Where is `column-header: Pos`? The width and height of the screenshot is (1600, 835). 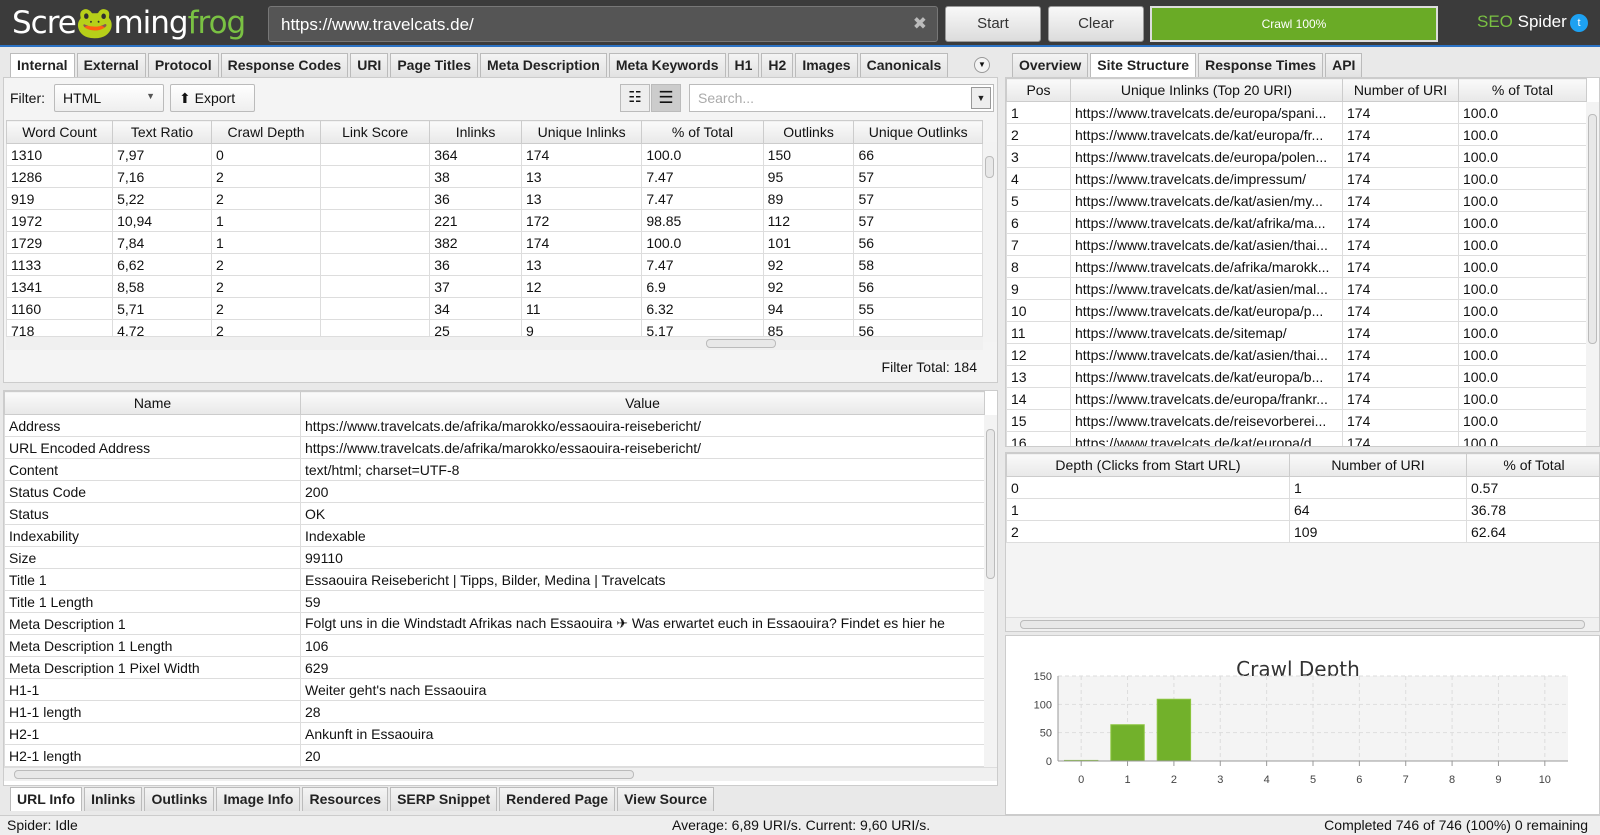 column-header: Pos is located at coordinates (1038, 90).